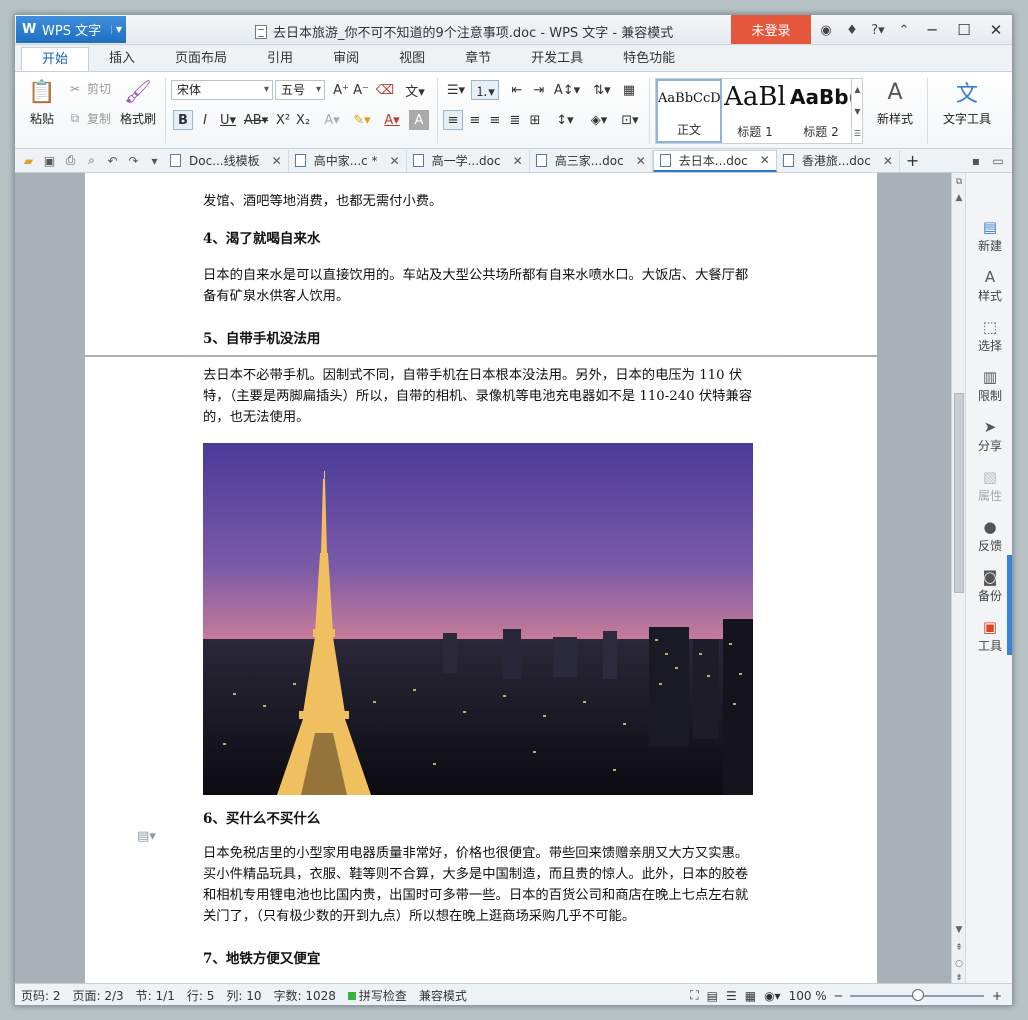  What do you see at coordinates (997, 996) in the screenshot?
I see `zoom-in-icon: +` at bounding box center [997, 996].